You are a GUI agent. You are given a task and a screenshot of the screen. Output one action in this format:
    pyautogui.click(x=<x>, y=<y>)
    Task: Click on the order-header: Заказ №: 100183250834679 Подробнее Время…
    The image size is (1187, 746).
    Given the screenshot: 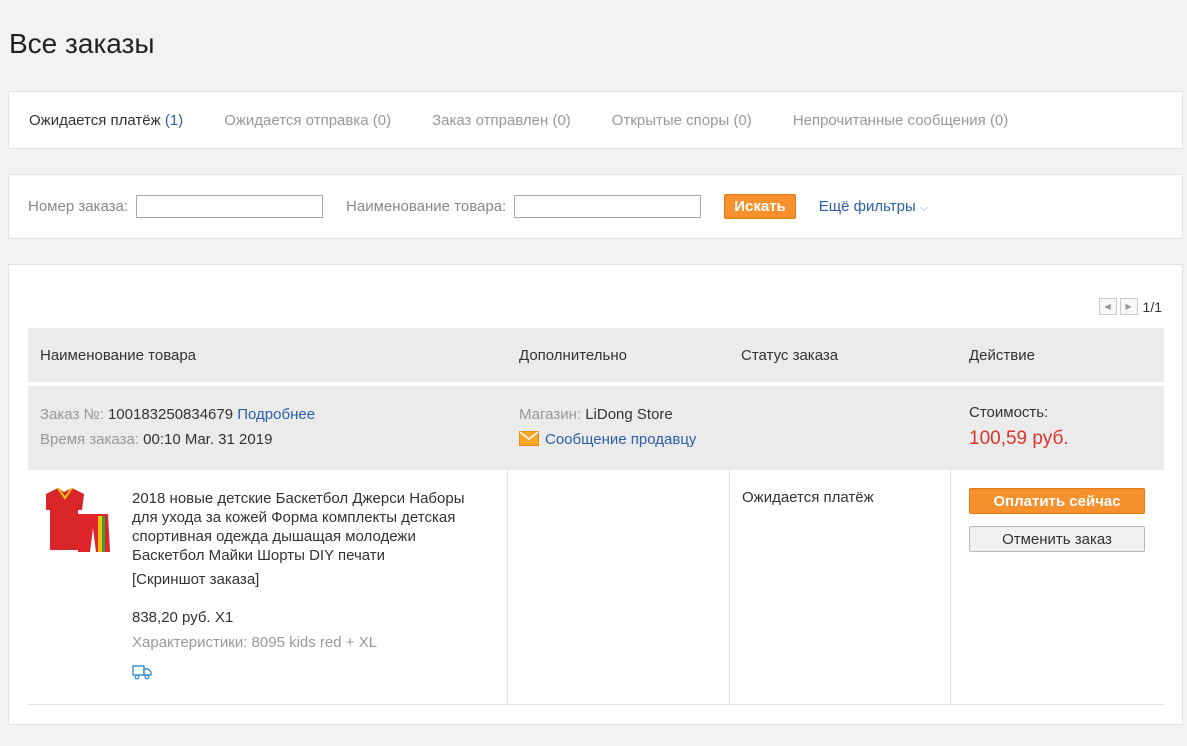 What is the action you would take?
    pyautogui.click(x=596, y=428)
    